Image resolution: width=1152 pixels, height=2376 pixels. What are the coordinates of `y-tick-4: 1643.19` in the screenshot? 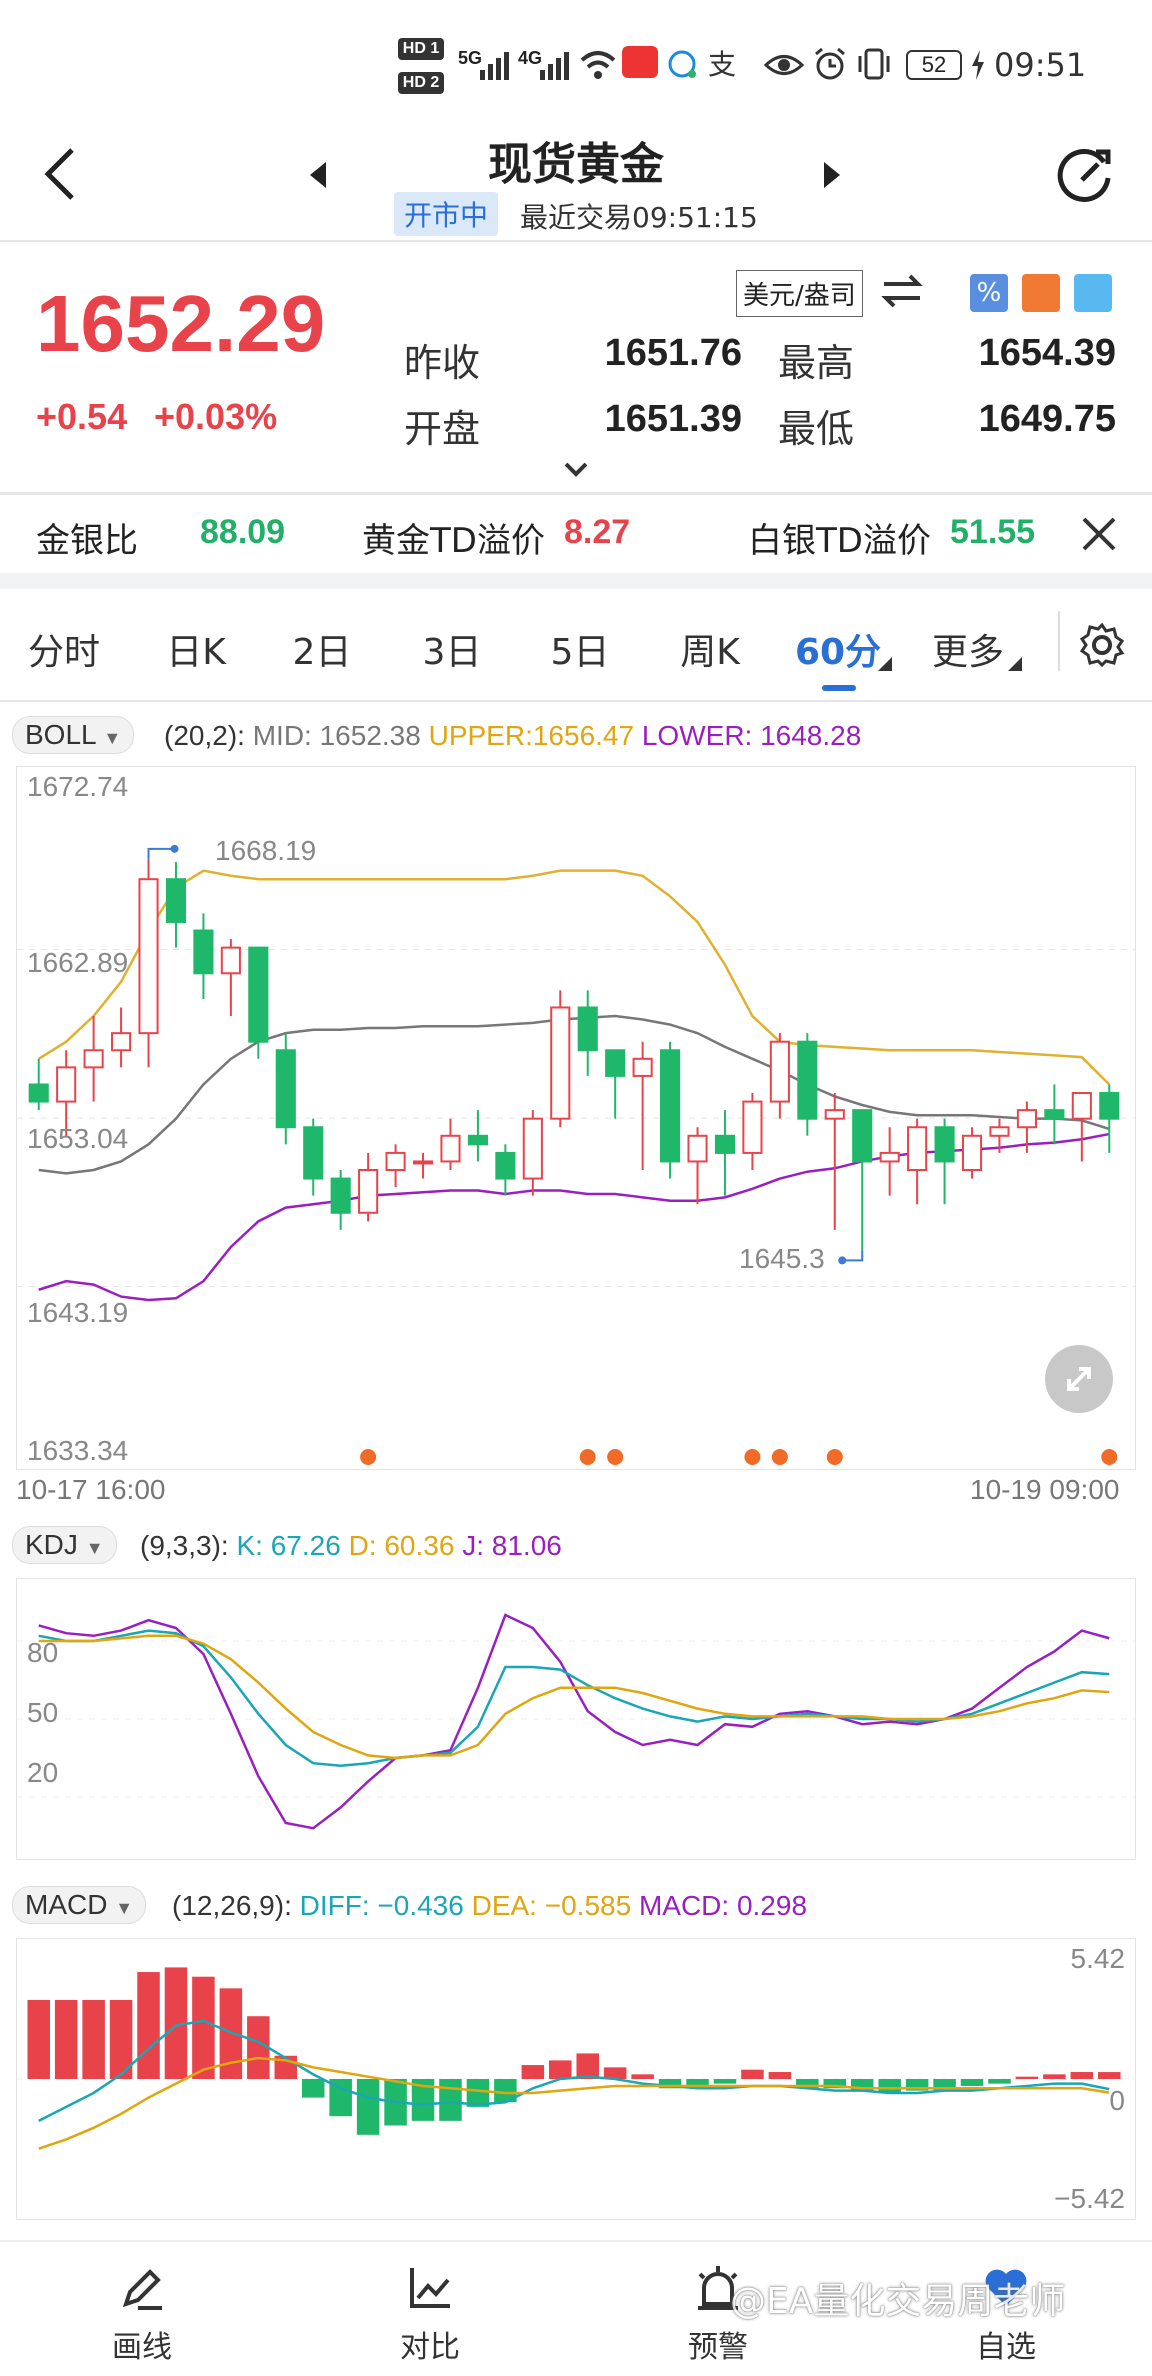 It's located at (78, 1312).